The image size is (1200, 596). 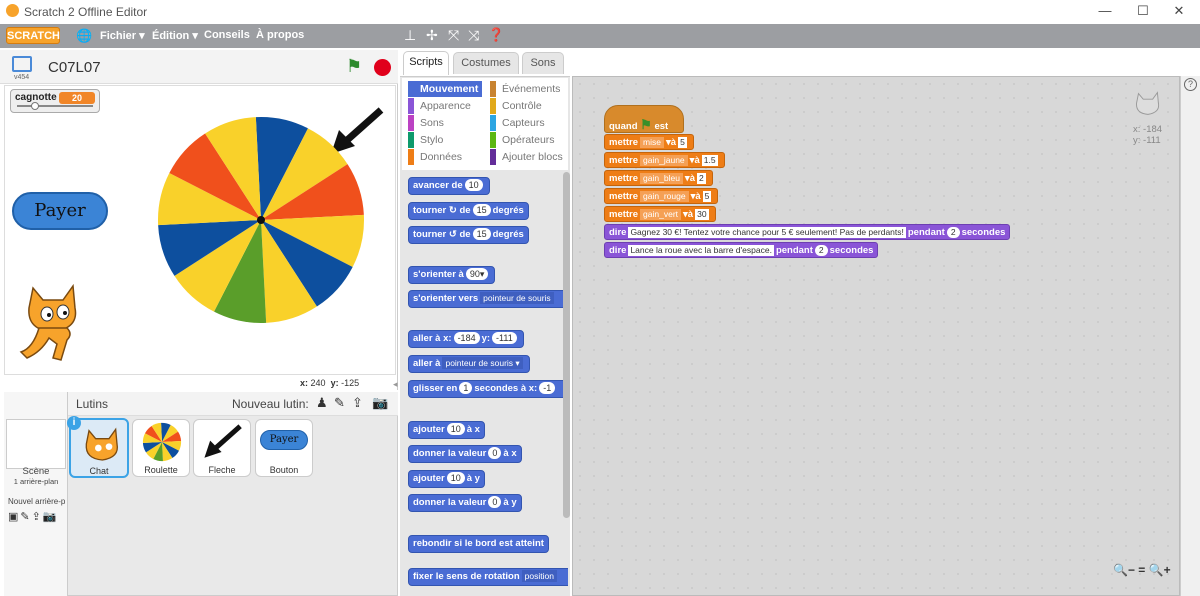 I want to click on zoom-out-icon: 🔍−, so click(x=1124, y=570).